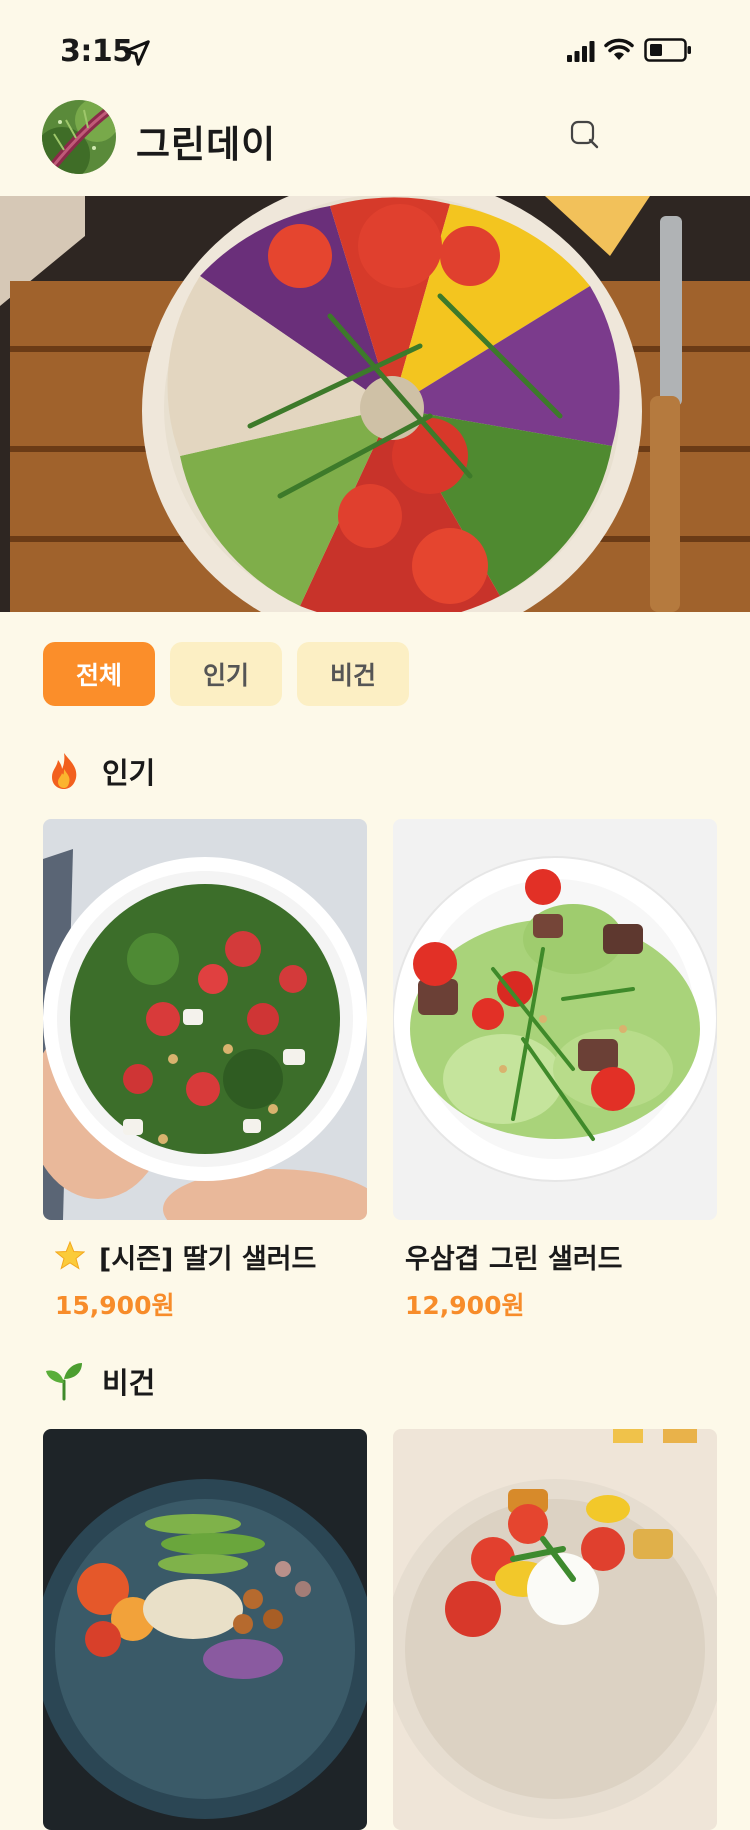 The height and width of the screenshot is (1830, 750). What do you see at coordinates (70, 1255) in the screenshot?
I see `star-icon` at bounding box center [70, 1255].